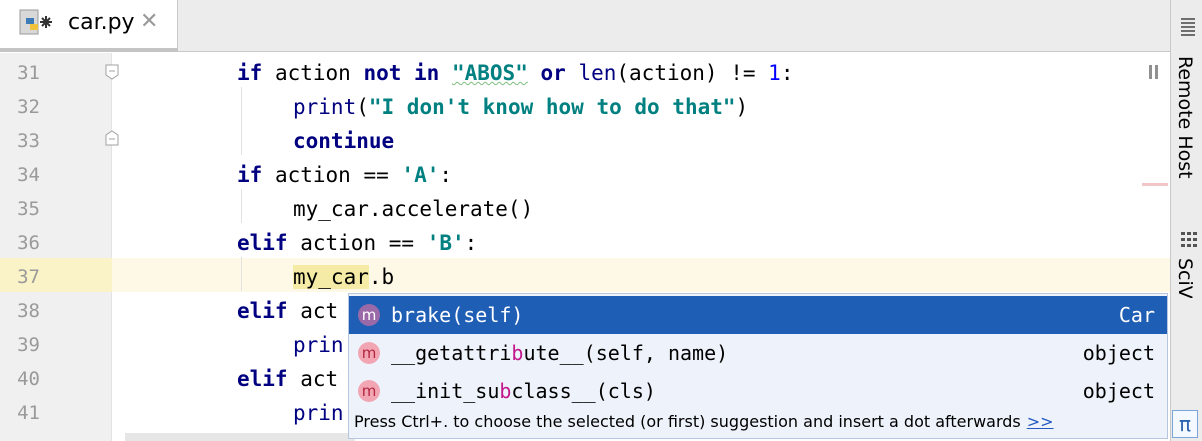 The image size is (1202, 441). Describe the element at coordinates (457, 315) in the screenshot. I see `completion-item-label: brake(self)` at that location.